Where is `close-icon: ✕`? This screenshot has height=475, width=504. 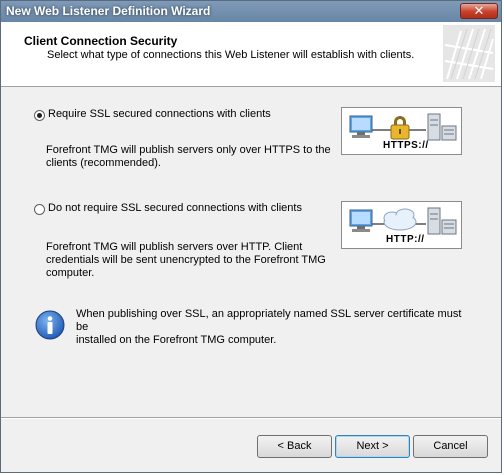
close-icon: ✕ is located at coordinates (479, 10).